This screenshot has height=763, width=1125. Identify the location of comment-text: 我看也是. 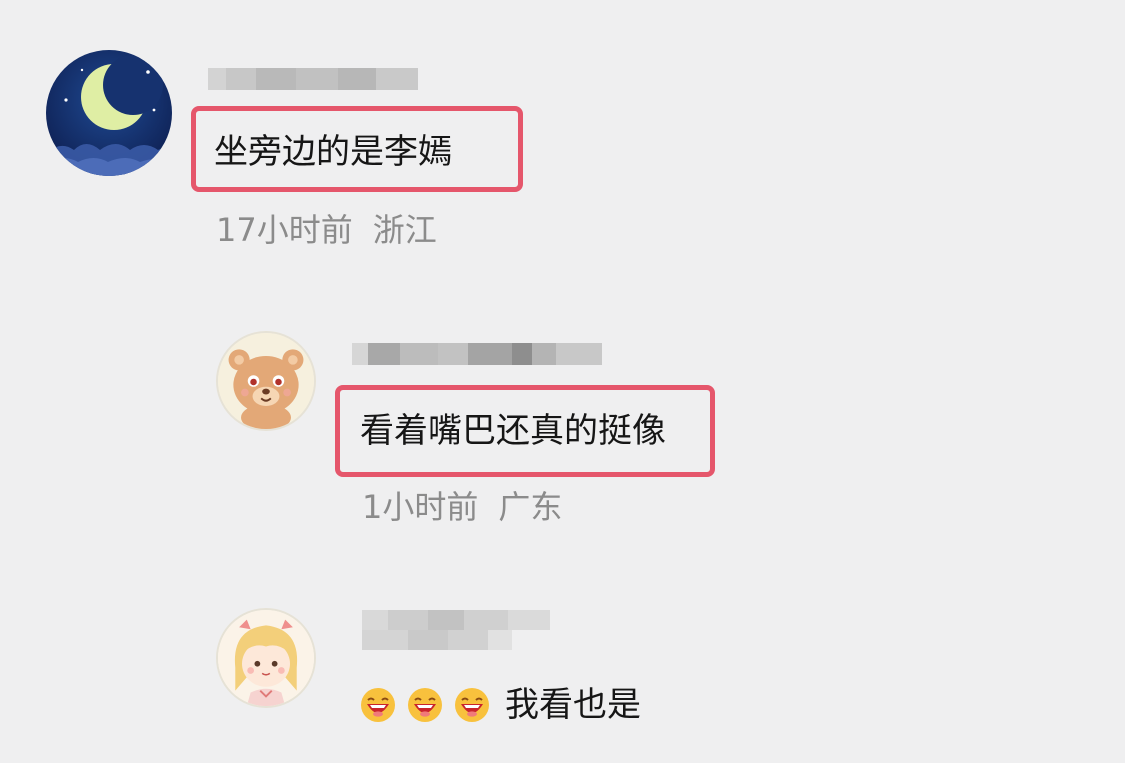
(573, 705).